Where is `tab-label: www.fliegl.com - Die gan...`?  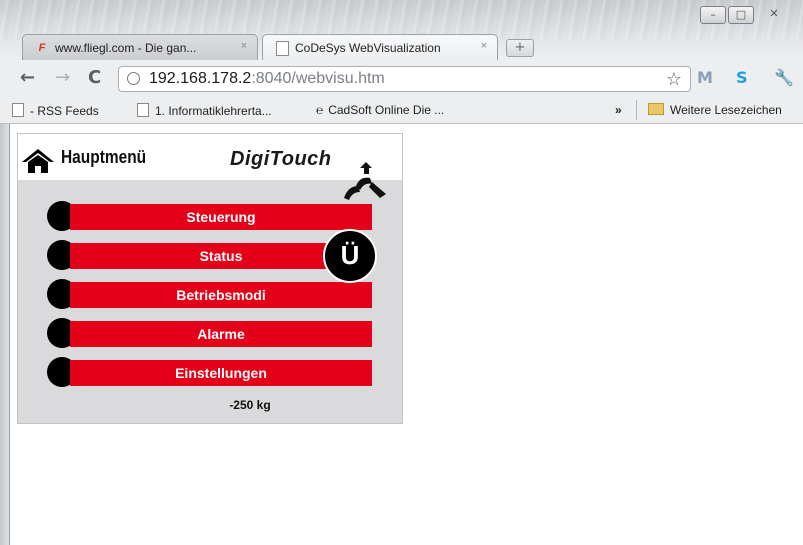
tab-label: www.fliegl.com - Die gan... is located at coordinates (126, 48).